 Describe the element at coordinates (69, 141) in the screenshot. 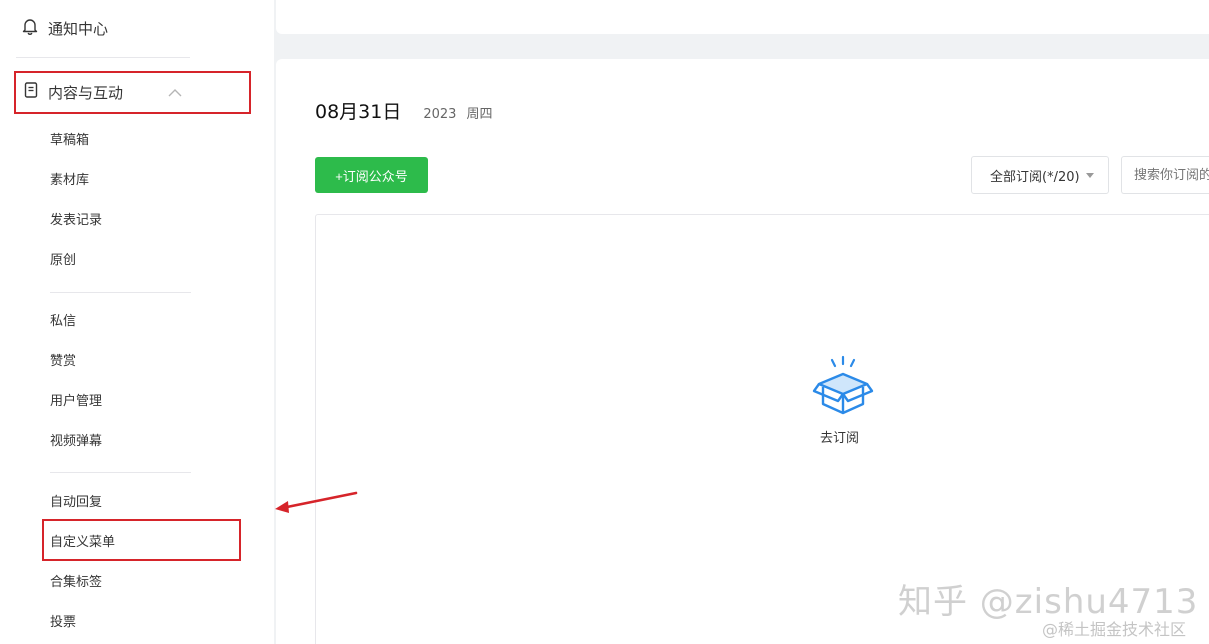

I see `sidebar-item-drafts: 草稿箱` at that location.